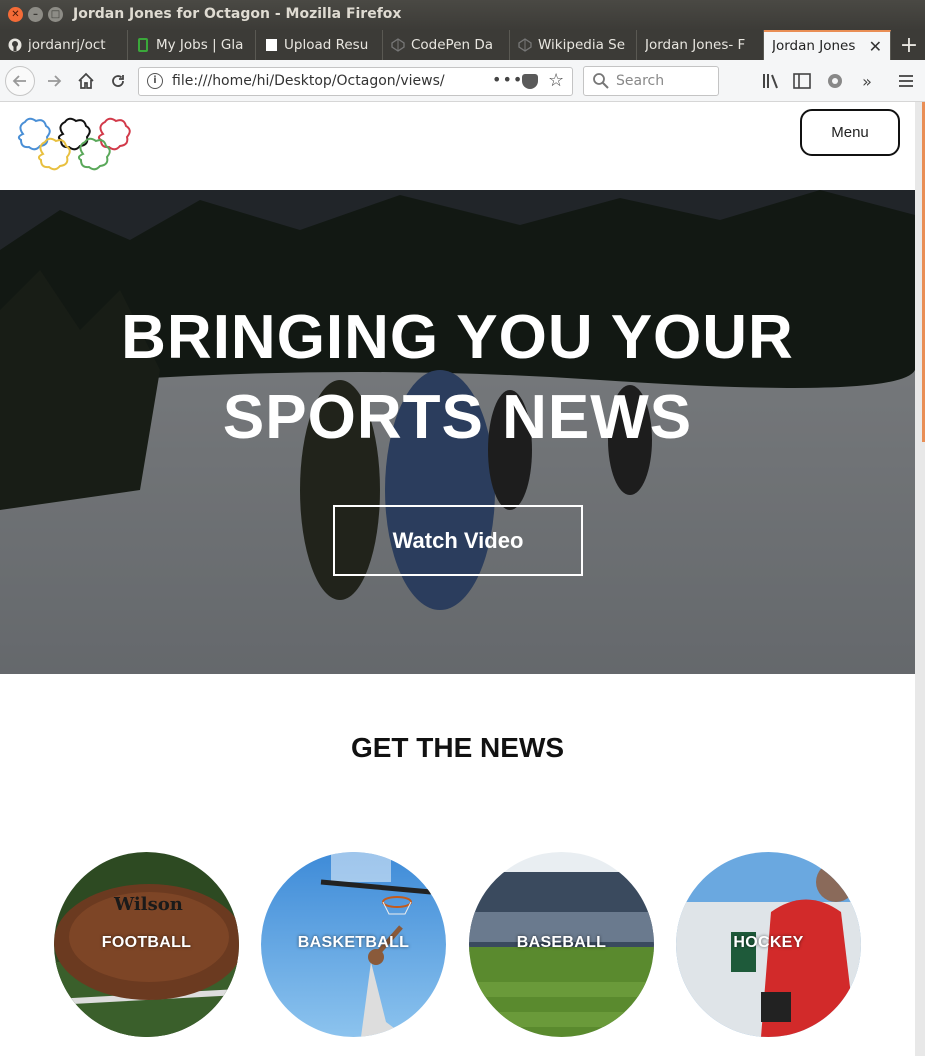 This screenshot has height=1056, width=925. What do you see at coordinates (850, 132) in the screenshot?
I see `menu-button: Menu` at bounding box center [850, 132].